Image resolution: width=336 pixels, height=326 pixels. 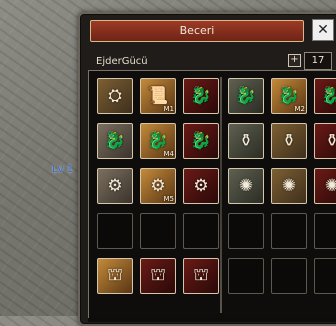 What do you see at coordinates (294, 60) in the screenshot?
I see `add-point-button: +` at bounding box center [294, 60].